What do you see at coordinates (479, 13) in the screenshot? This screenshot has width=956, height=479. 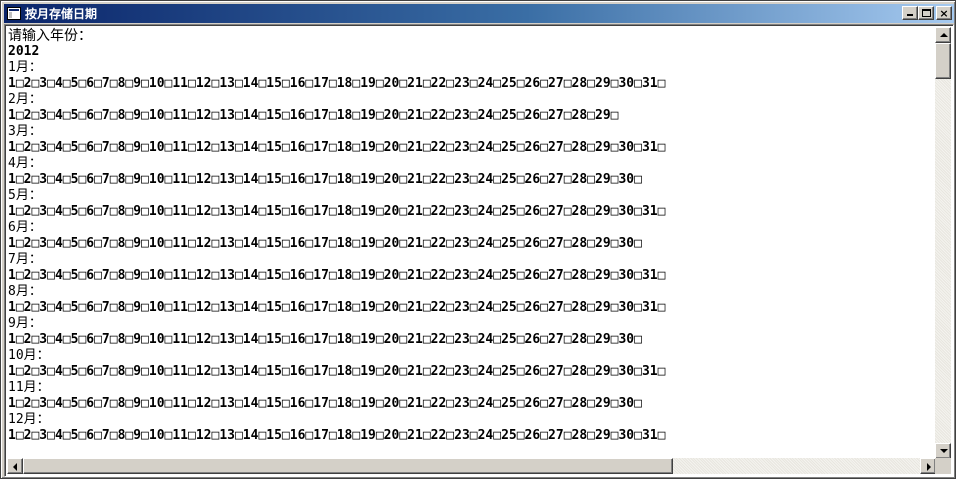 I see `title-bar: 按月存储日期 ×` at bounding box center [479, 13].